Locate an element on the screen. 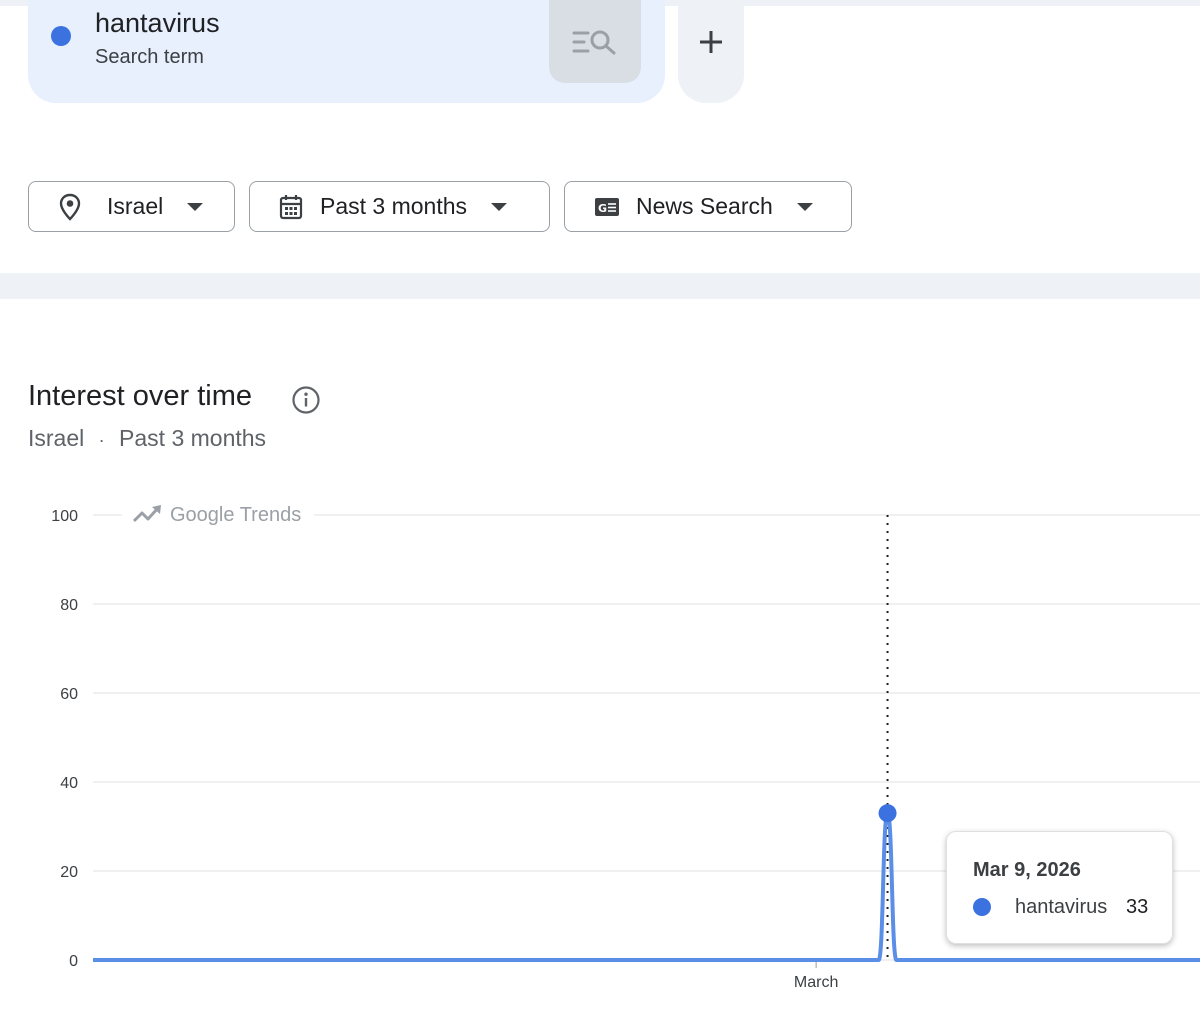  search-term-name: hantavirus is located at coordinates (157, 23).